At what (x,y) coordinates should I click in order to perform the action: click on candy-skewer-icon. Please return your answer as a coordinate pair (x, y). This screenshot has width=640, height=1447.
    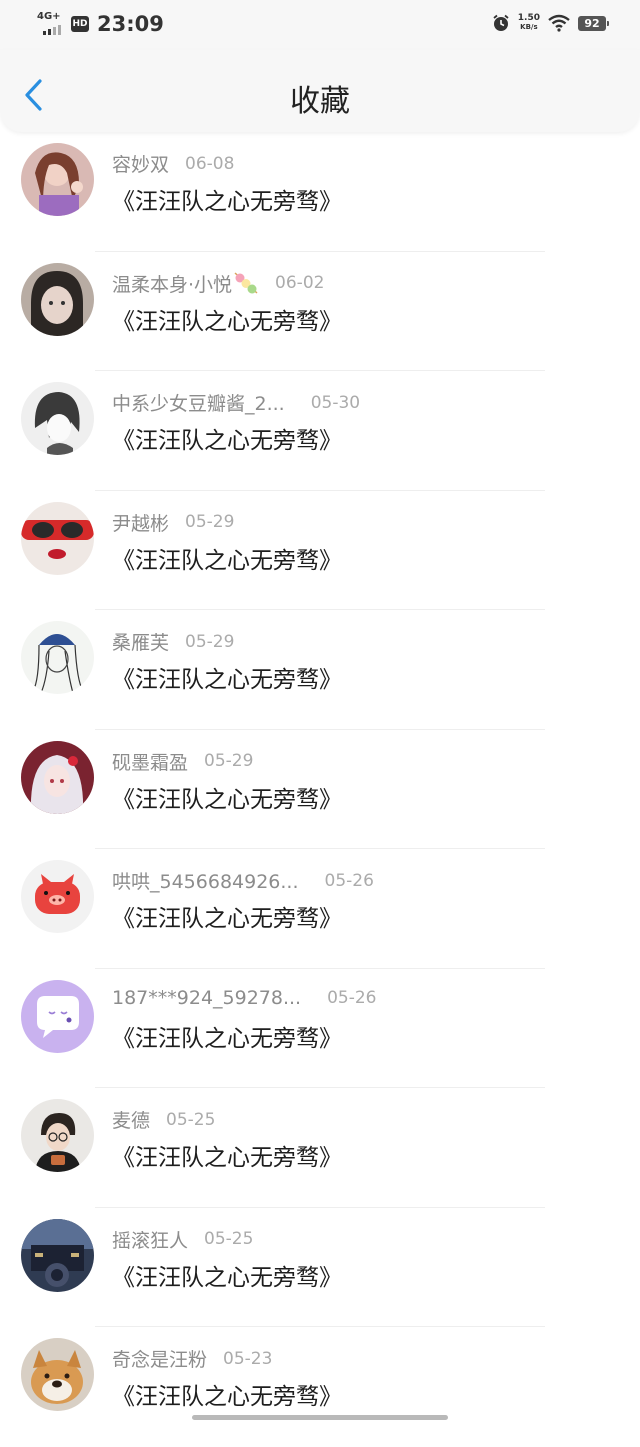
    Looking at the image, I should click on (246, 283).